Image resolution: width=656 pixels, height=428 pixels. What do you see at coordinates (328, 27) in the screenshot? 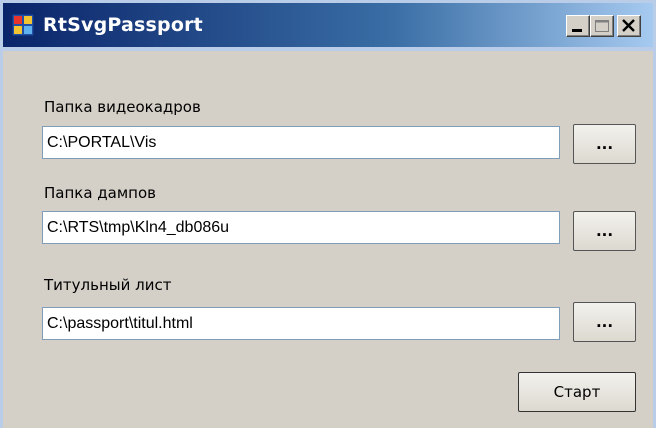
I see `title-bar: RtSvgPassport` at bounding box center [328, 27].